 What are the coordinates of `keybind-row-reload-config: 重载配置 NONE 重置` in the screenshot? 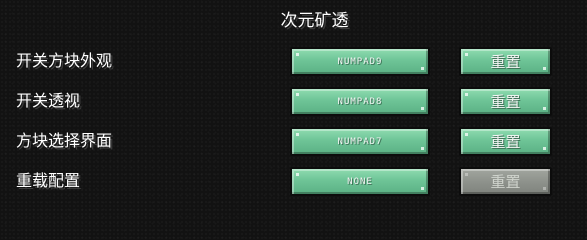 It's located at (293, 181).